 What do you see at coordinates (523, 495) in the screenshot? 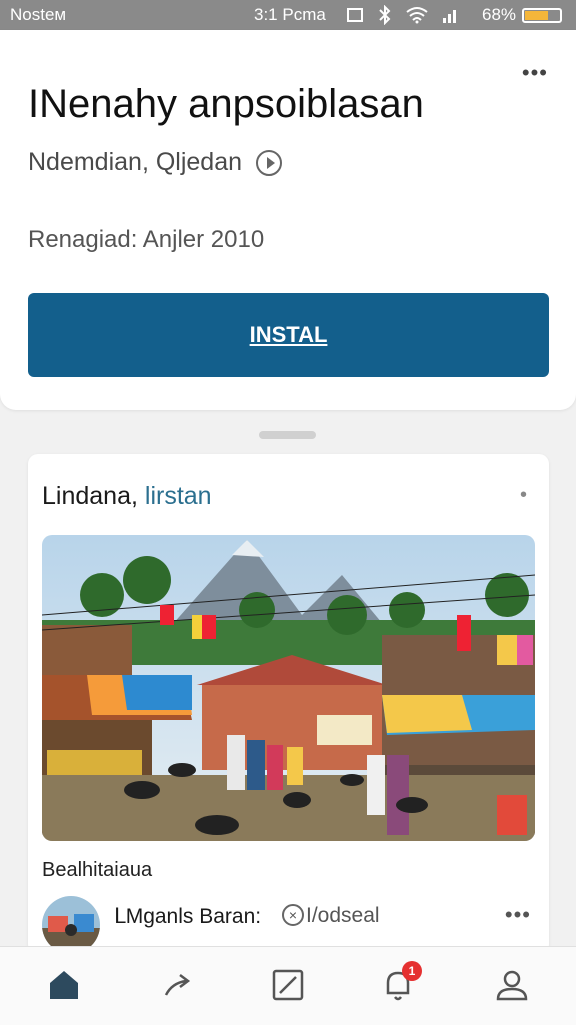
I see `feed-menu-icon: •` at bounding box center [523, 495].